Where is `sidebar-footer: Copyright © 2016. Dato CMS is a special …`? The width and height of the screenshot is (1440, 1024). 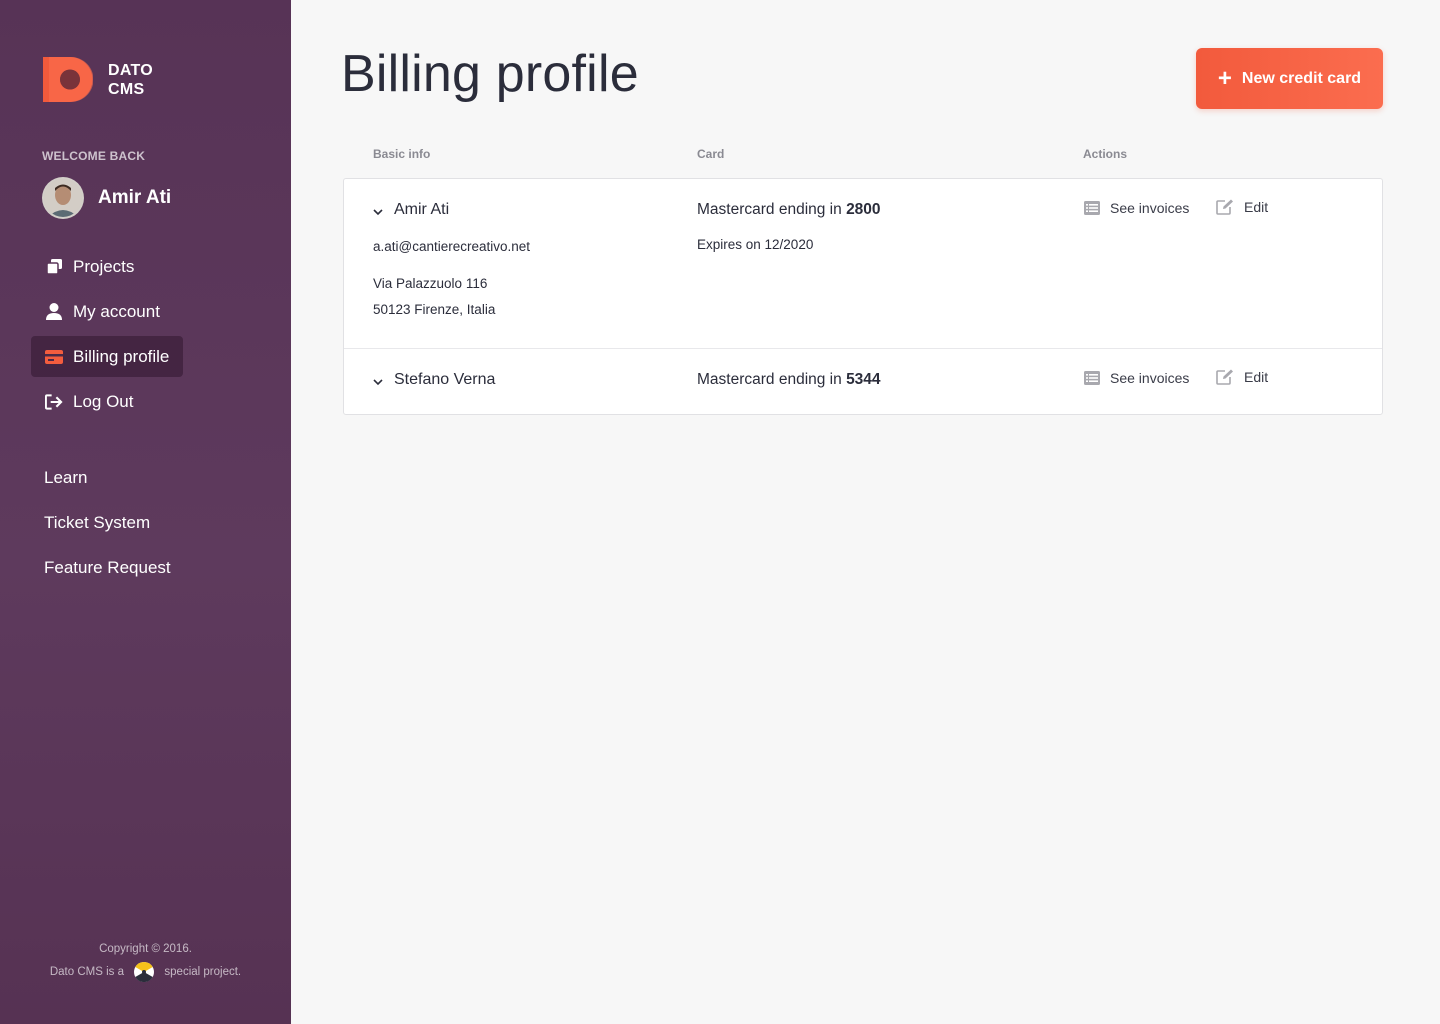 sidebar-footer: Copyright © 2016. Dato CMS is a special … is located at coordinates (145, 961).